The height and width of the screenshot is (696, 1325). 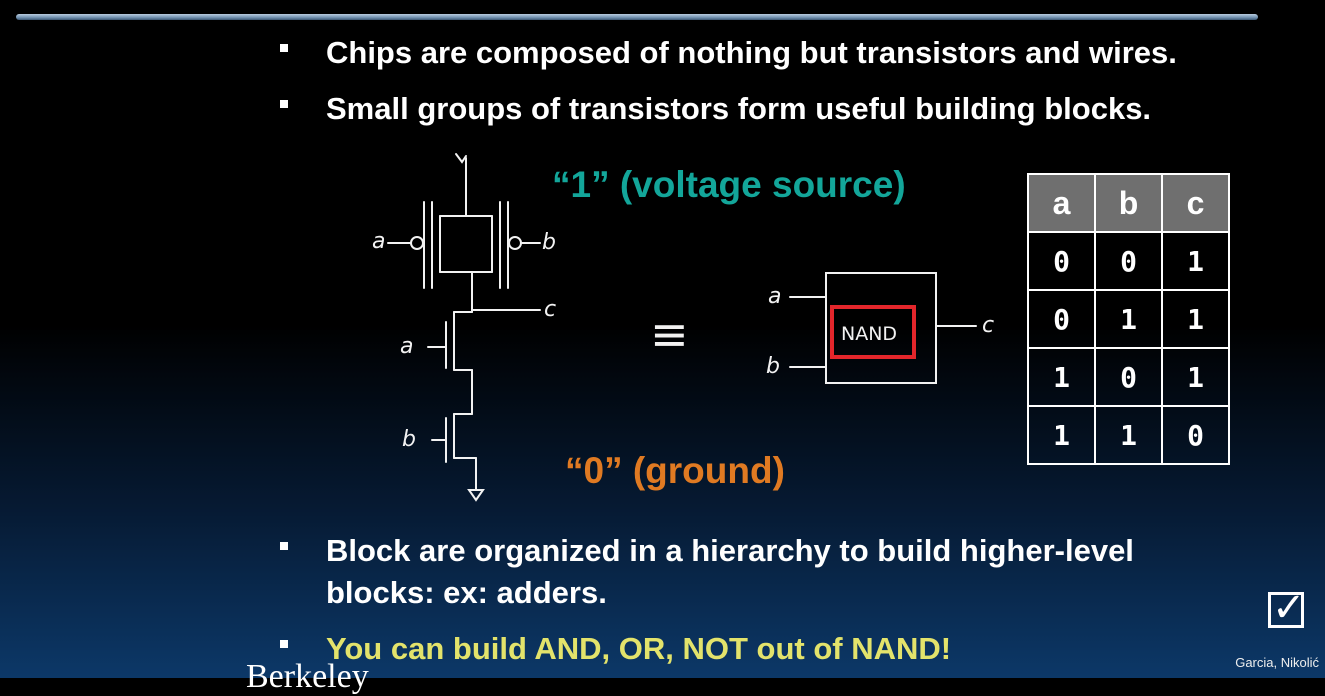 What do you see at coordinates (550, 309) in the screenshot?
I see `output-c-label: c` at bounding box center [550, 309].